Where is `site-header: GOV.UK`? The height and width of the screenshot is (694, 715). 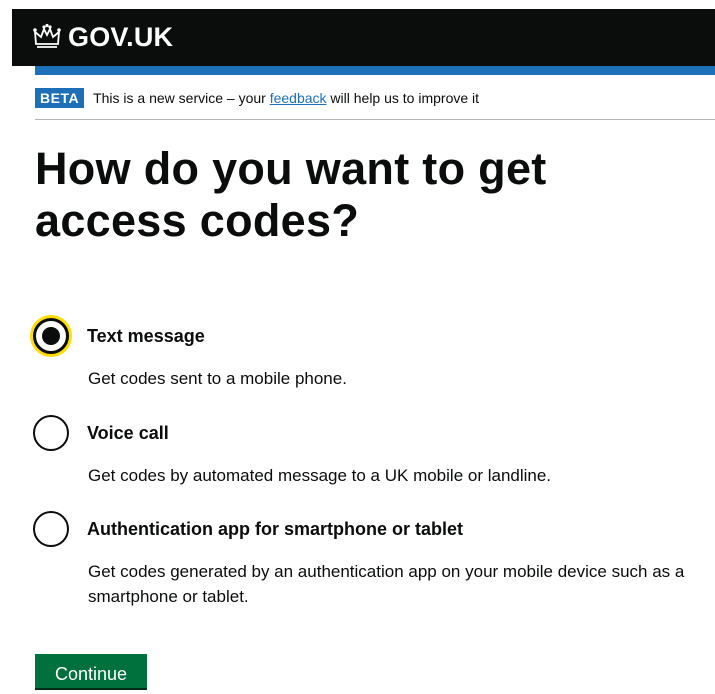
site-header: GOV.UK is located at coordinates (363, 37).